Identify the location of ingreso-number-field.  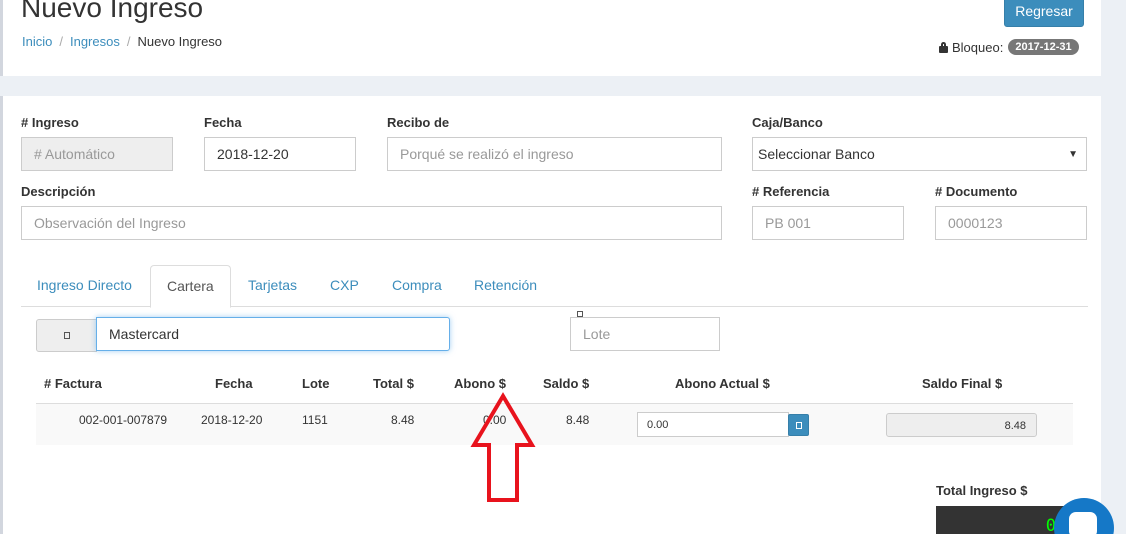
(97, 154).